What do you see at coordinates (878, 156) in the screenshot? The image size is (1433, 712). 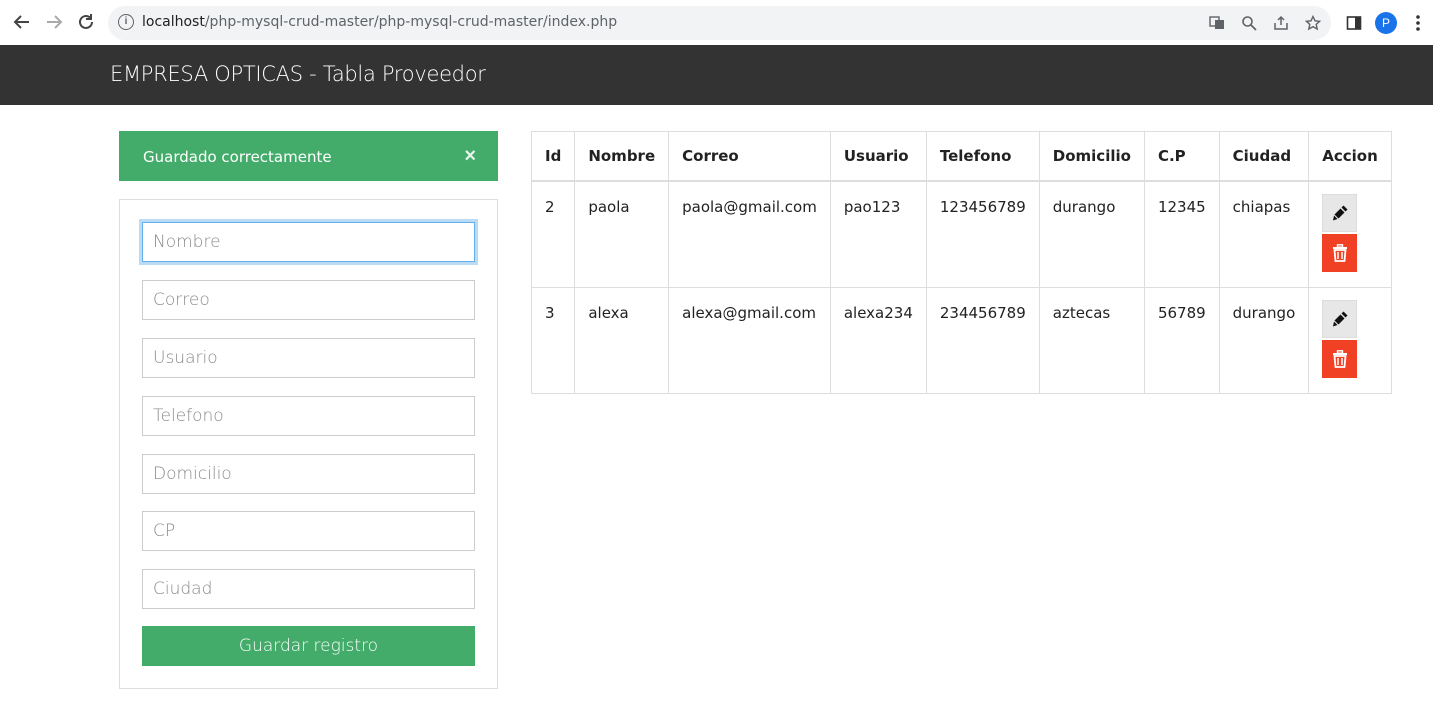 I see `header-usuario: Usuario` at bounding box center [878, 156].